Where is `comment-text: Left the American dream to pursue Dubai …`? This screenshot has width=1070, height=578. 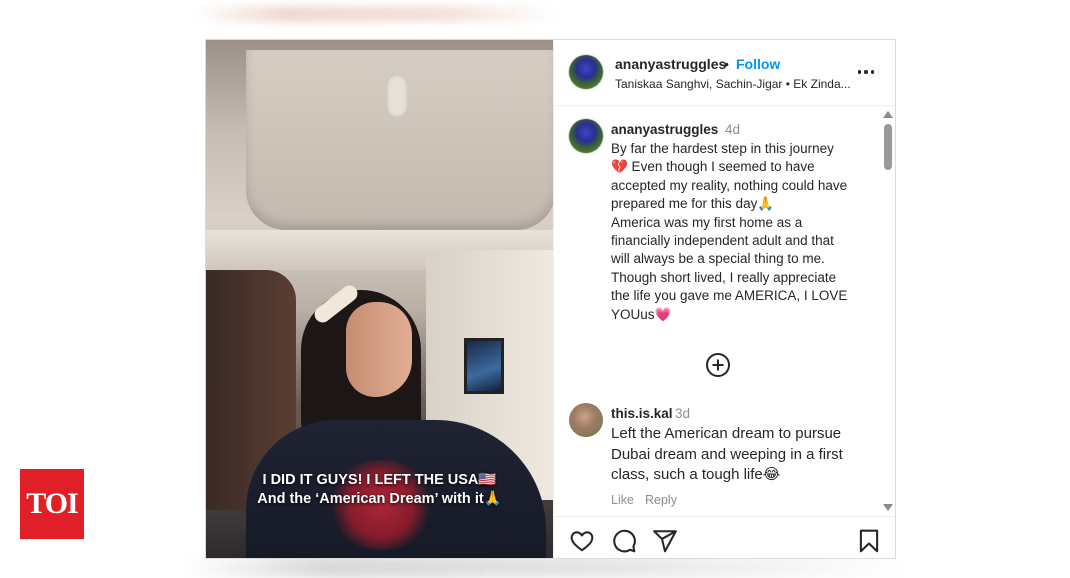
comment-text: Left the American dream to pursue Dubai … is located at coordinates (727, 454).